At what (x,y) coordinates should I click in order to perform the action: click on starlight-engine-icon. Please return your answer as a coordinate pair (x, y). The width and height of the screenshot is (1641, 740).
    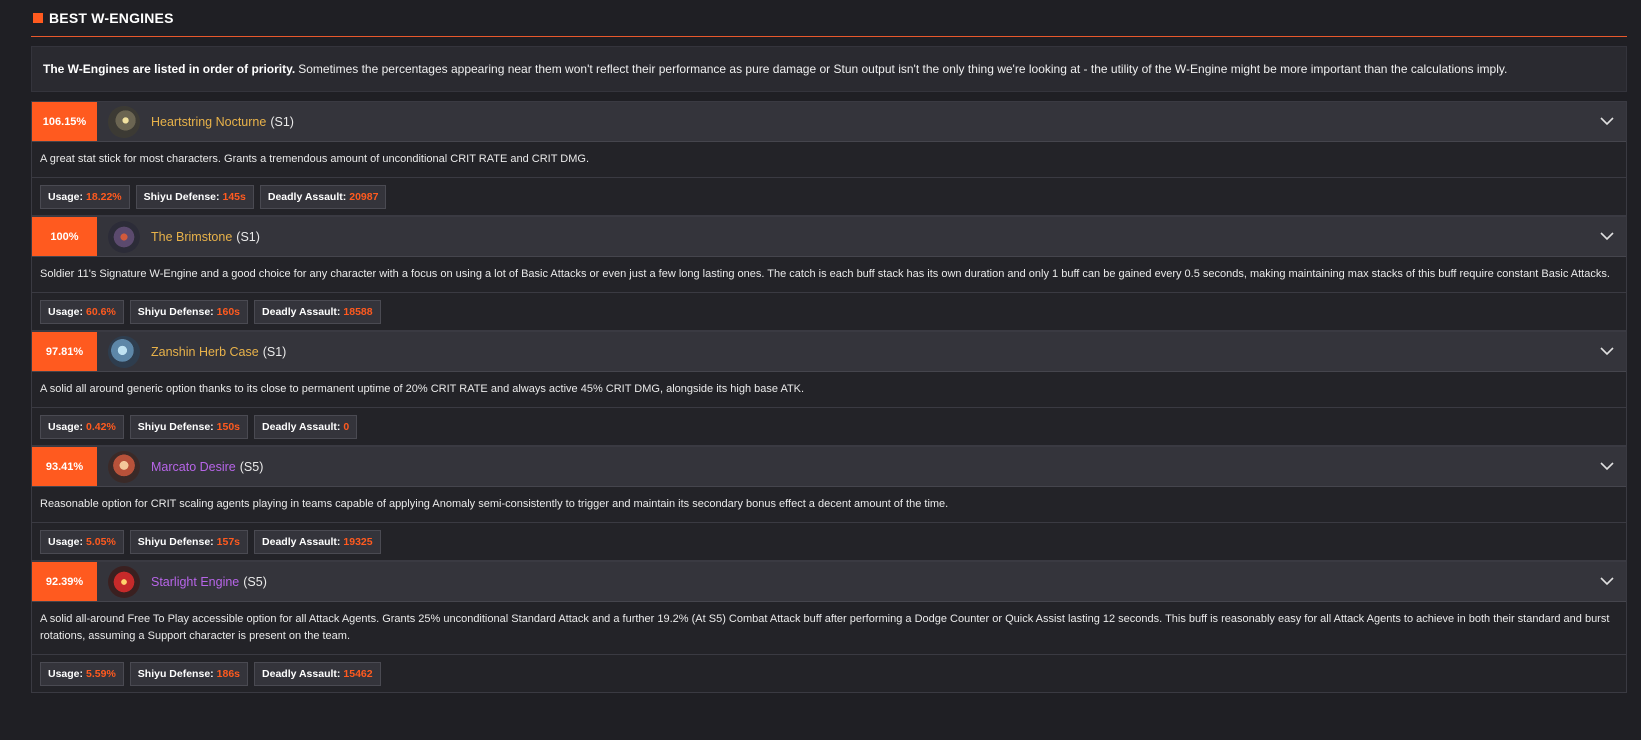
    Looking at the image, I should click on (124, 581).